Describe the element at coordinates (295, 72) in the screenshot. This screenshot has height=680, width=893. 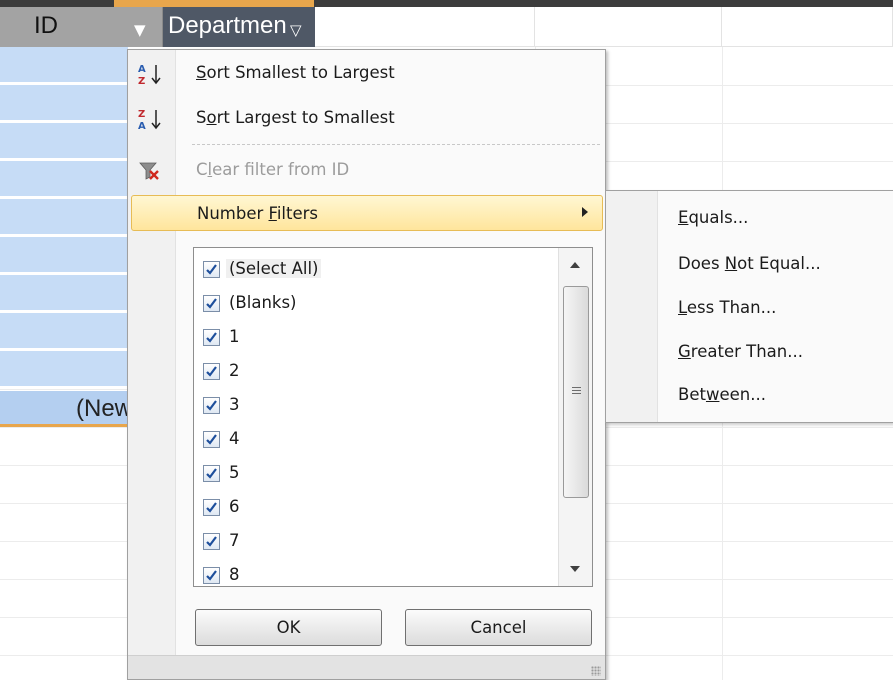
I see `sort-ascending-label: Sort Smallest to Largest` at that location.